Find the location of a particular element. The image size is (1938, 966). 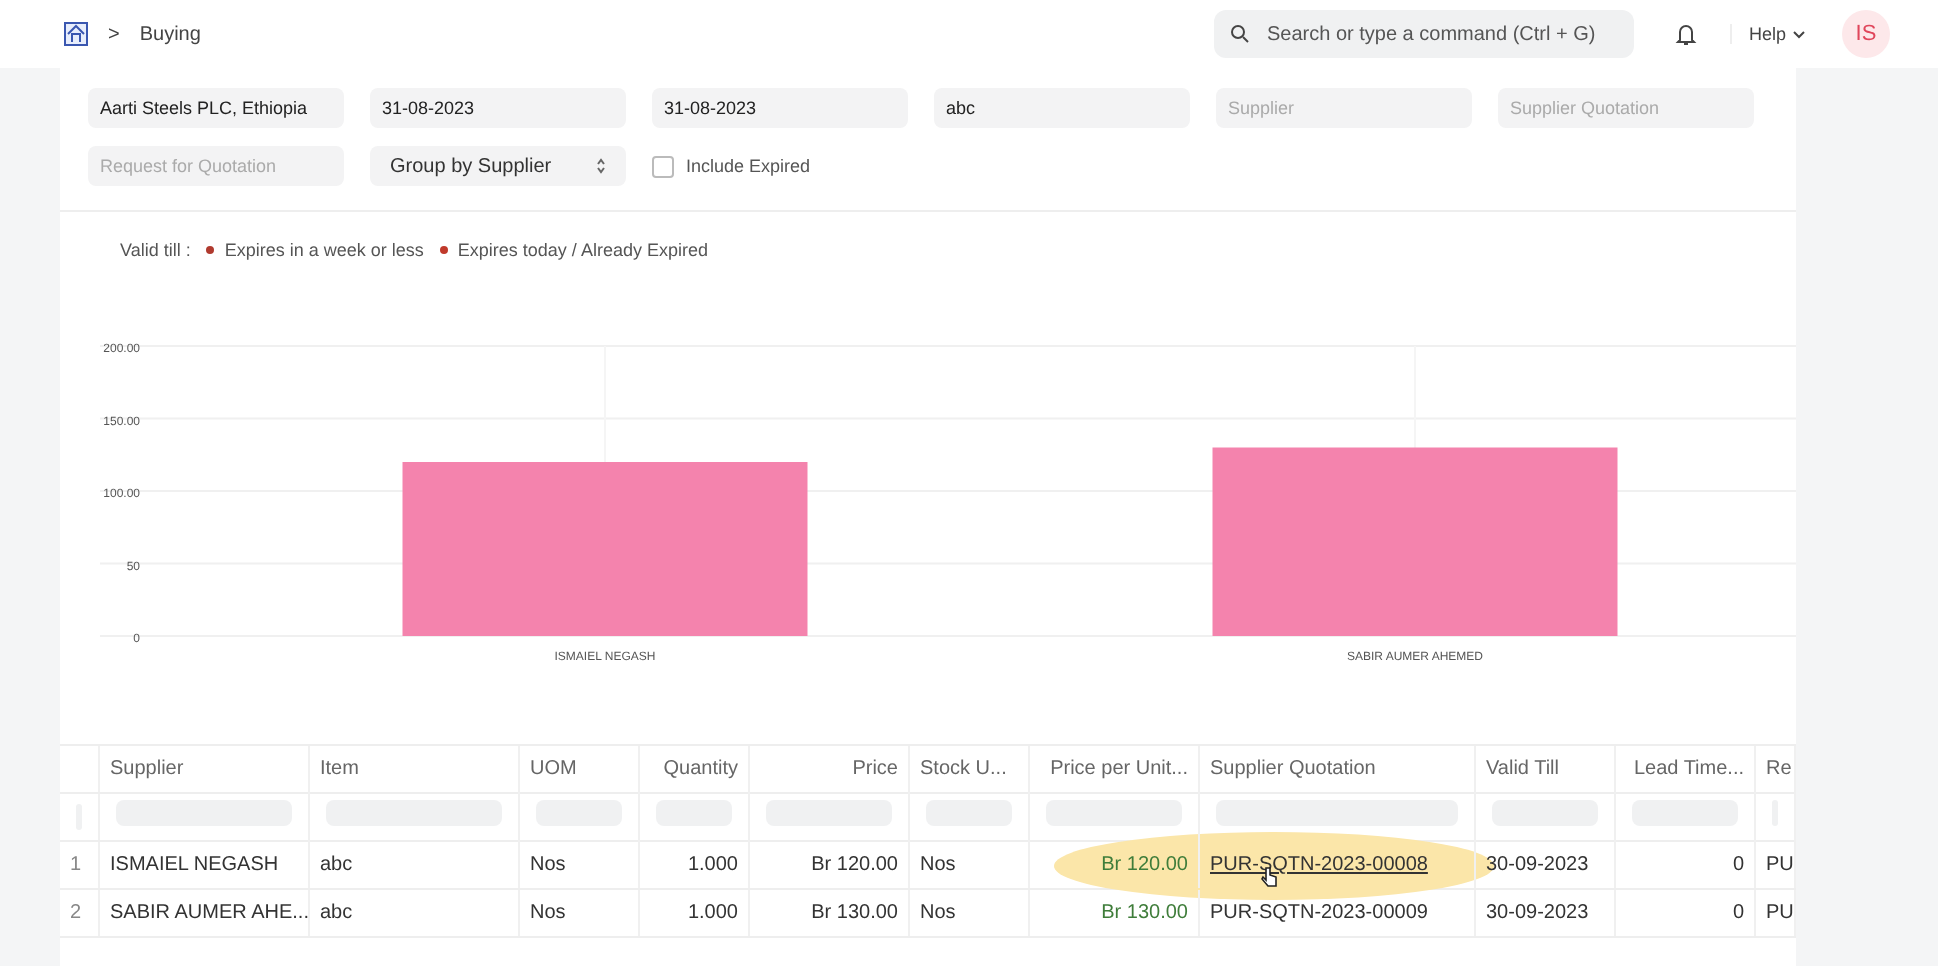

help-menu: Help is located at coordinates (1776, 34).